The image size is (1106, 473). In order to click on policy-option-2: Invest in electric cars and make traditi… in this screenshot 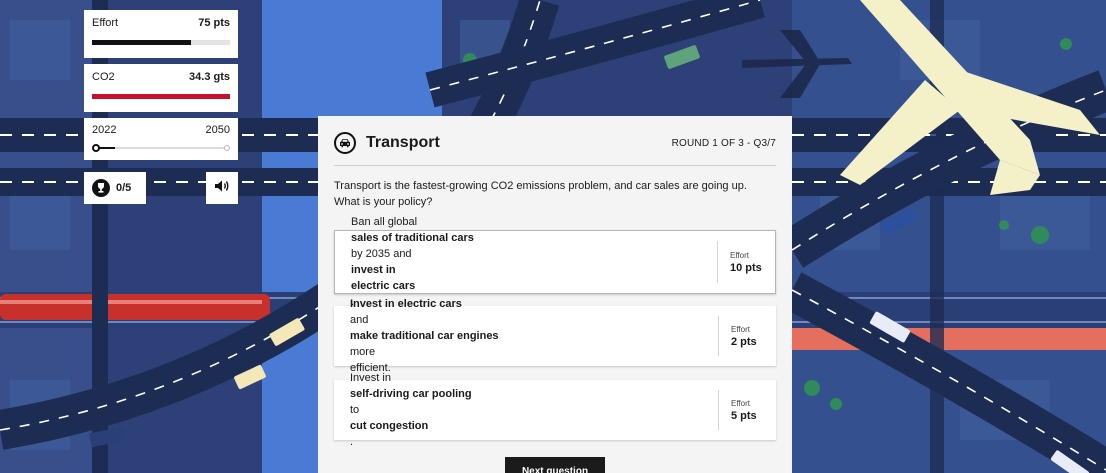, I will do `click(555, 336)`.